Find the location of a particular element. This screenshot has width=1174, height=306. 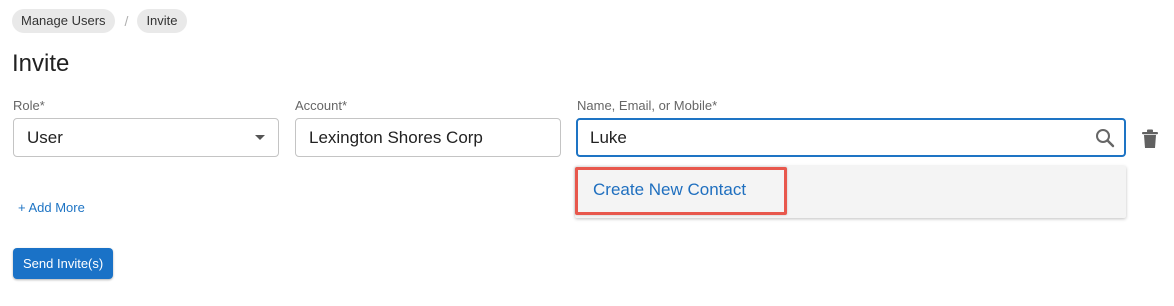

page-title: Invite is located at coordinates (41, 63).